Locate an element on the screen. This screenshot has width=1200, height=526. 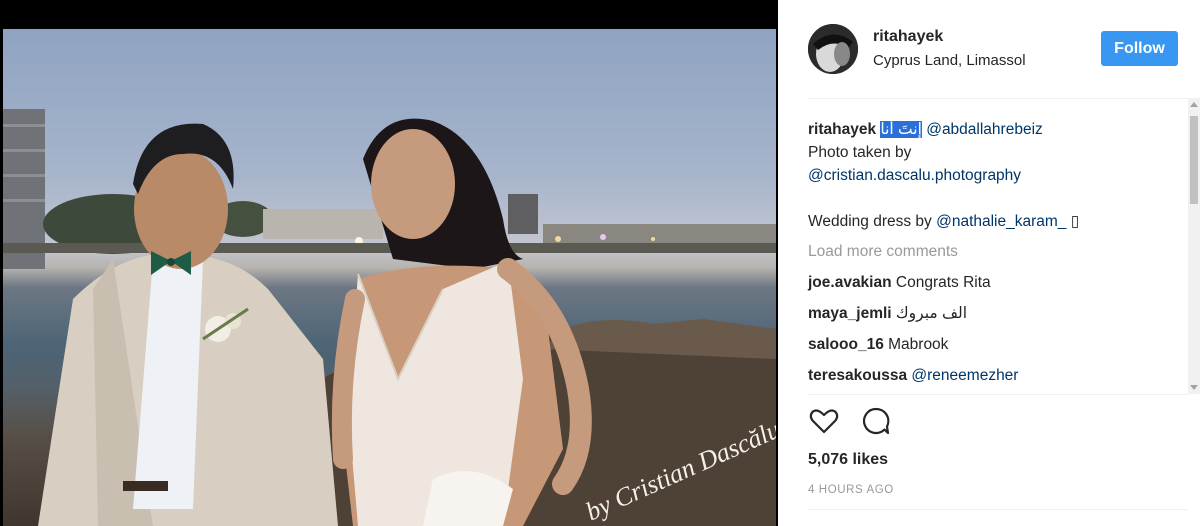
comment-item: teresakoussa @reneemezher is located at coordinates (997, 375).